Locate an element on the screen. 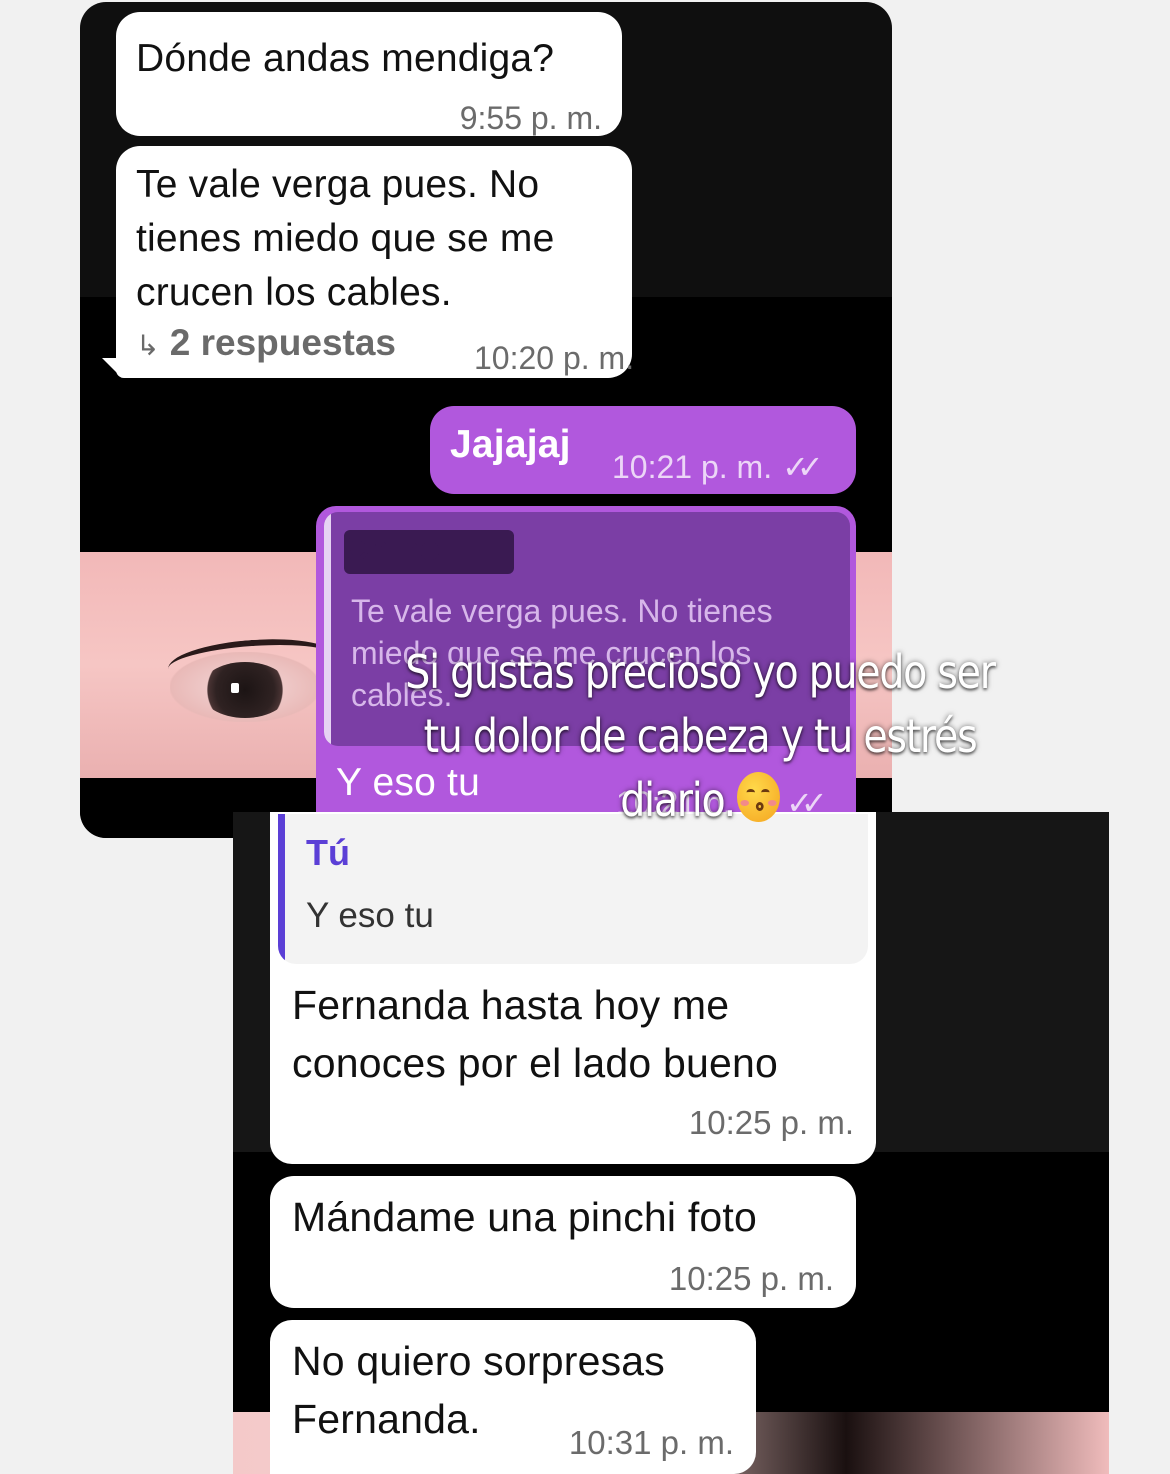 This screenshot has width=1170, height=1474. message-time-wrap: 10:21 p. m. ✓✓ is located at coordinates (718, 467).